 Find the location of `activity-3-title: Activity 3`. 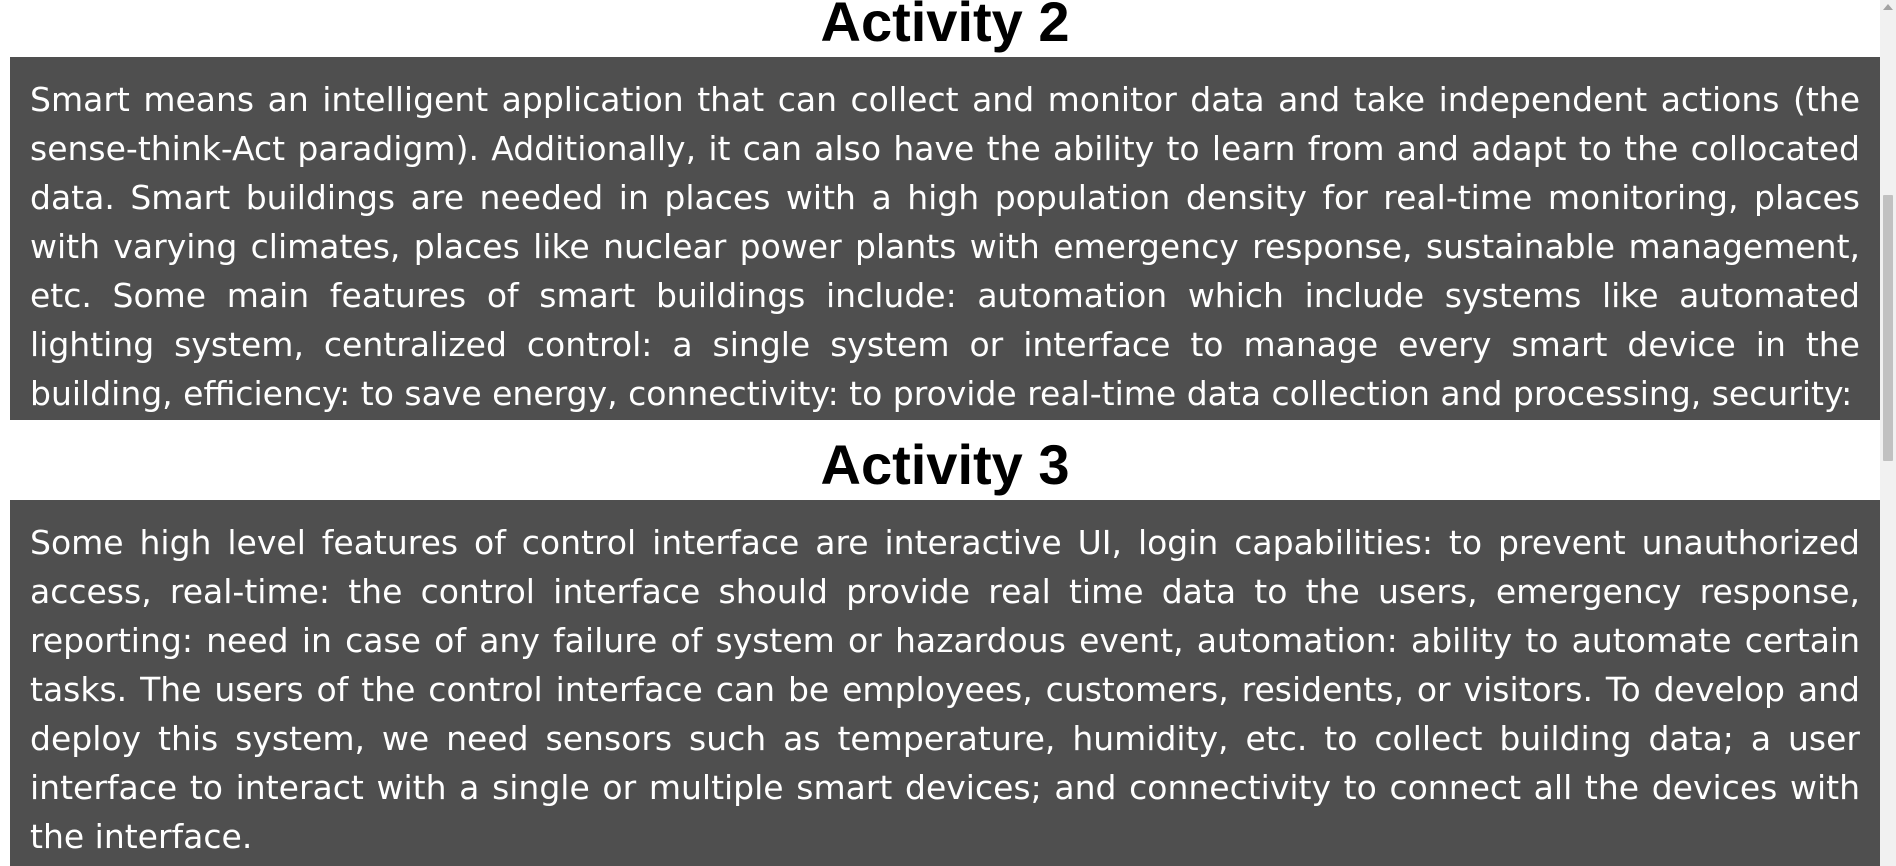

activity-3-title: Activity 3 is located at coordinates (945, 464).